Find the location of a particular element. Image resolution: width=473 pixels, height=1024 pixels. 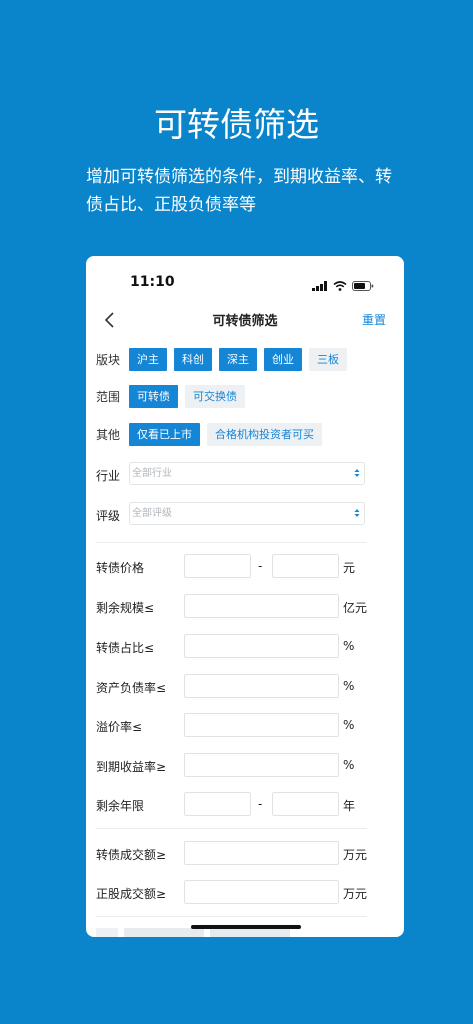

board-chip-star: 科创 is located at coordinates (193, 359).